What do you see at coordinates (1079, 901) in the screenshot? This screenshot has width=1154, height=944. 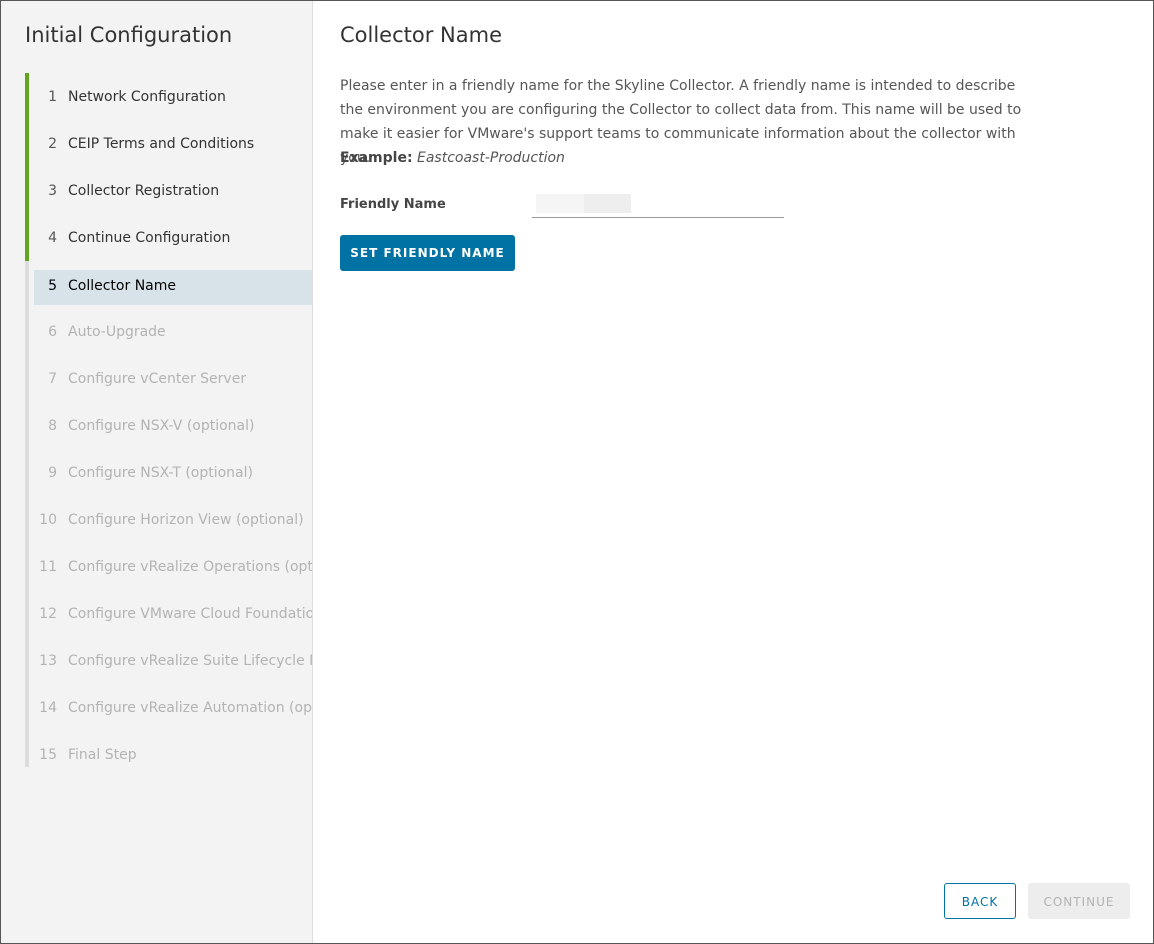 I see `continue-button: CONTINUE` at bounding box center [1079, 901].